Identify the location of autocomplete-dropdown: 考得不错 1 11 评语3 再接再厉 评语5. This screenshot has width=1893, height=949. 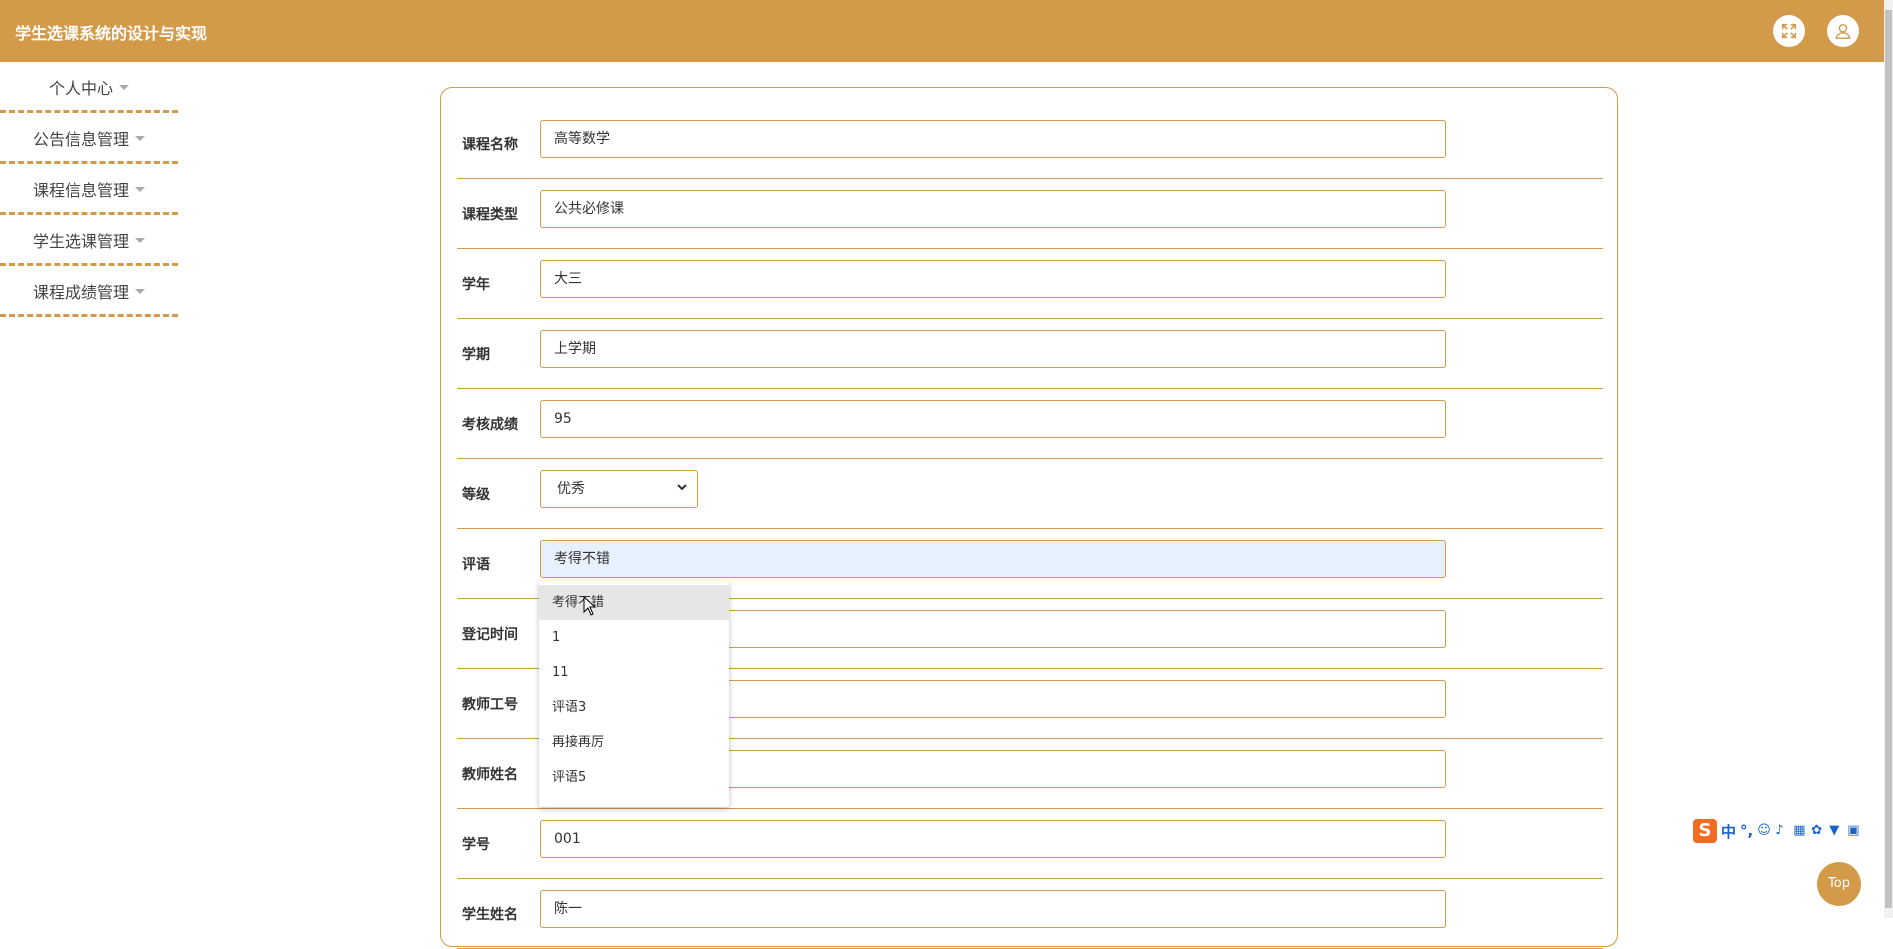
(634, 694).